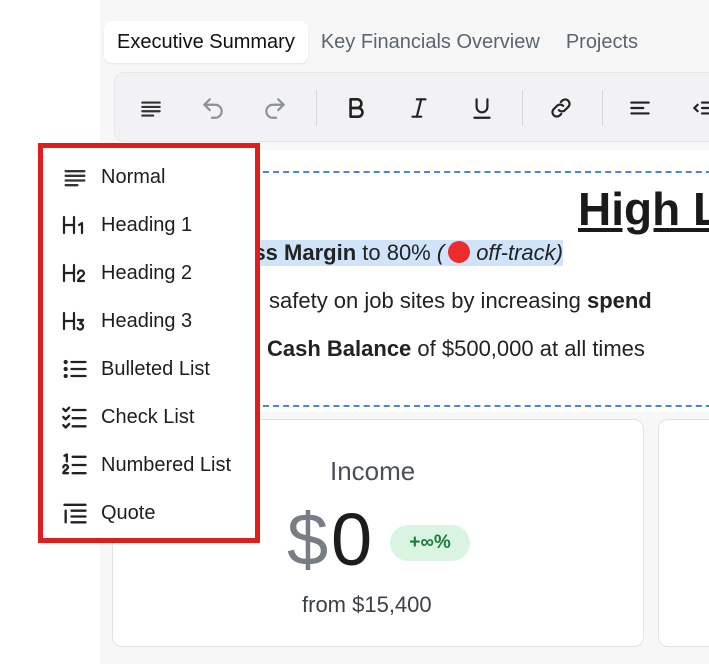 This screenshot has height=664, width=709. I want to click on dropdown-item-bulleted-list: Bulleted List, so click(135, 369).